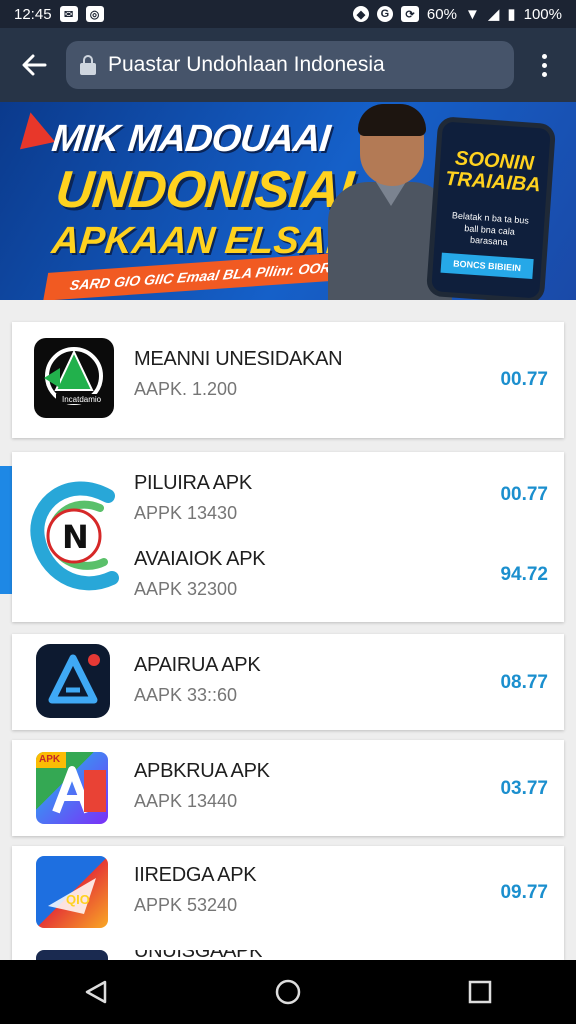 The image size is (576, 1024). What do you see at coordinates (524, 892) in the screenshot?
I see `app-rating: 09.77` at bounding box center [524, 892].